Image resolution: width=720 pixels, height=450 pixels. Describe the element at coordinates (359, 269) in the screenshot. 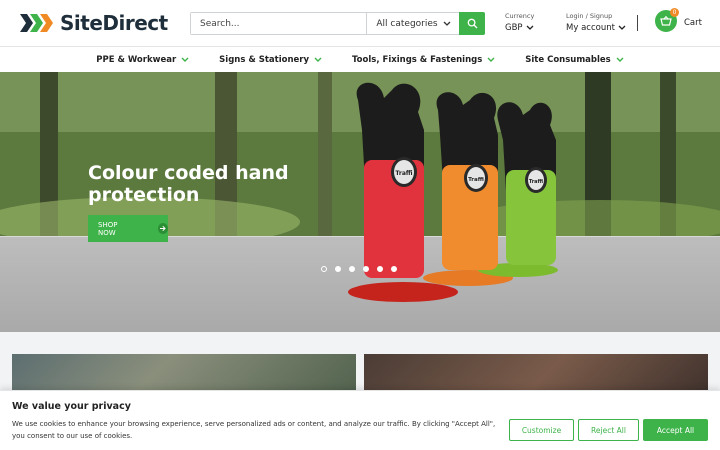

I see `carousel-dots` at that location.